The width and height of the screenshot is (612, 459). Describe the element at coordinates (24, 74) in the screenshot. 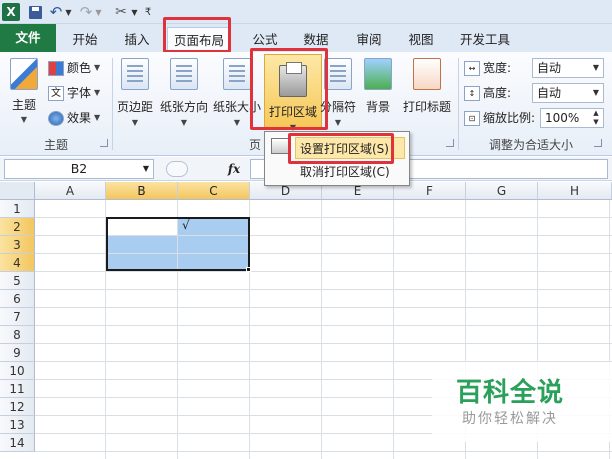

I see `themes-icon` at that location.